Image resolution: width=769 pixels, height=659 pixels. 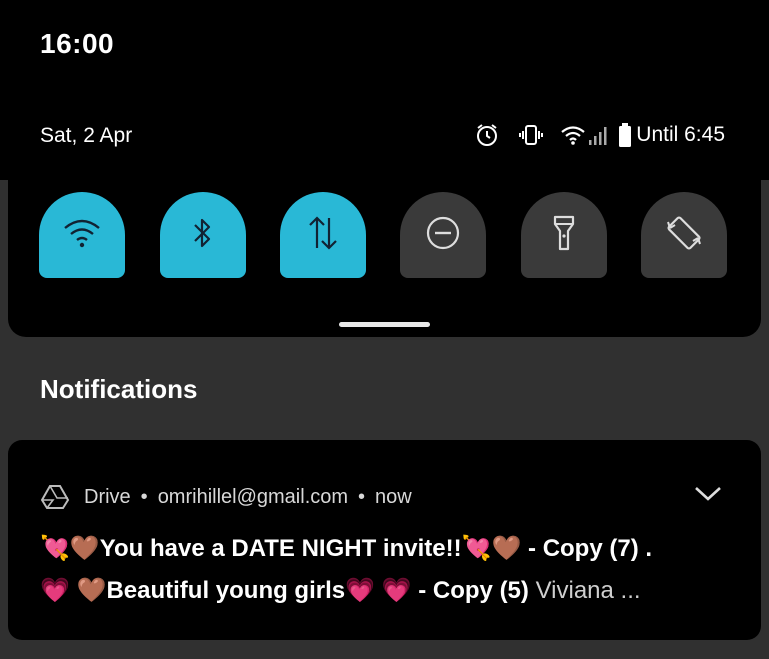 What do you see at coordinates (77, 43) in the screenshot?
I see `clock: 16:00` at bounding box center [77, 43].